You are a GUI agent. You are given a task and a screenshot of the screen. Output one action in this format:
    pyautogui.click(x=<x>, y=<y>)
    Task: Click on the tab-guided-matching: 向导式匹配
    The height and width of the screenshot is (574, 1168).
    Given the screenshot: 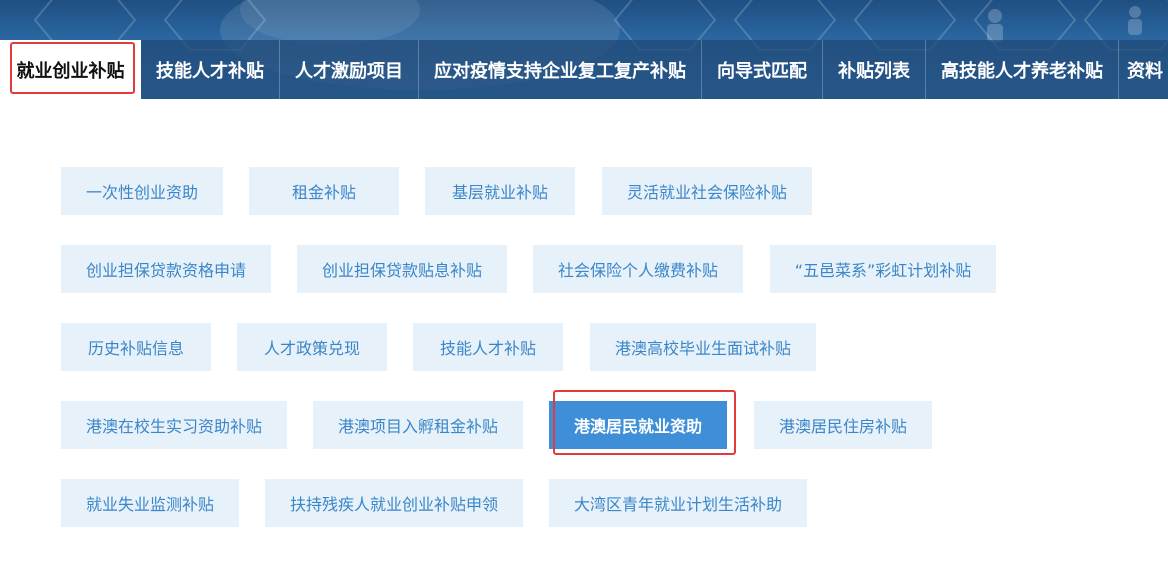 What is the action you would take?
    pyautogui.click(x=762, y=69)
    